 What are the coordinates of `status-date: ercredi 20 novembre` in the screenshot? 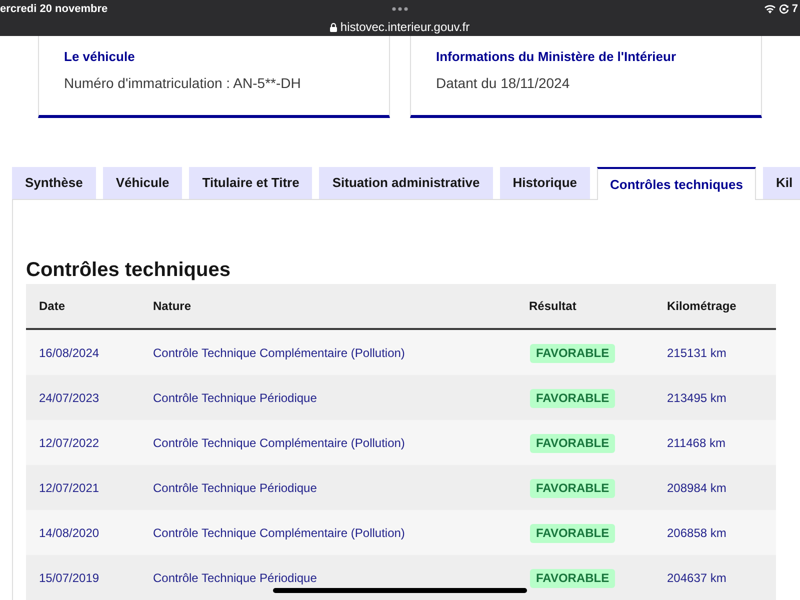 It's located at (54, 9).